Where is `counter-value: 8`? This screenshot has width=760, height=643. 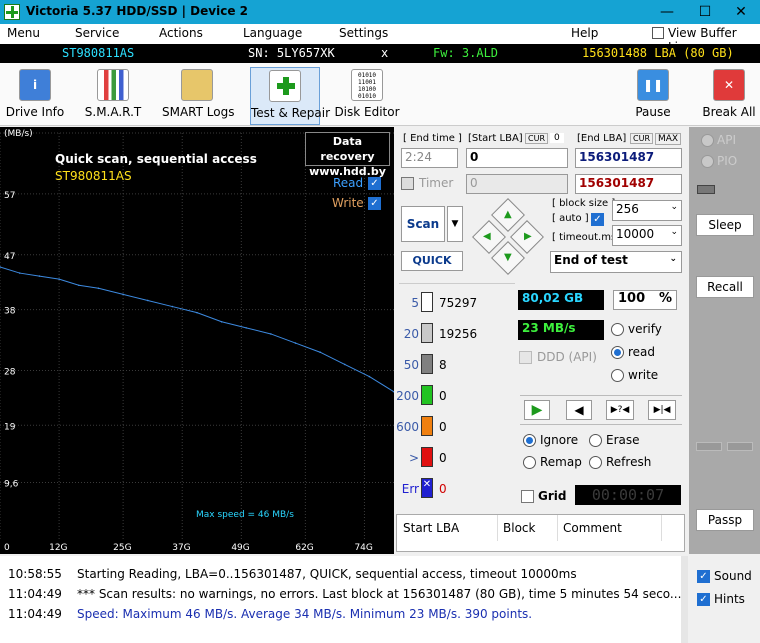 counter-value: 8 is located at coordinates (443, 365).